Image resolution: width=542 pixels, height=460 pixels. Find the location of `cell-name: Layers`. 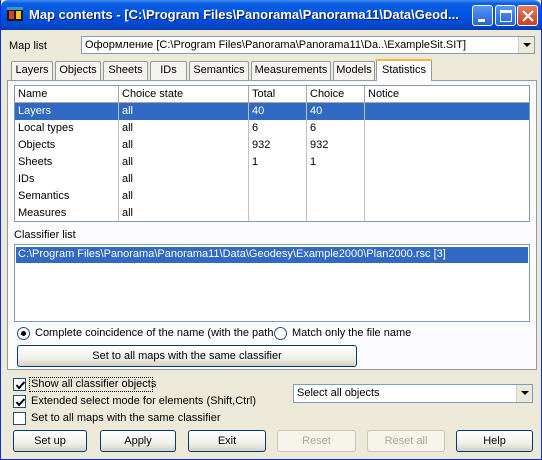

cell-name: Layers is located at coordinates (67, 111).